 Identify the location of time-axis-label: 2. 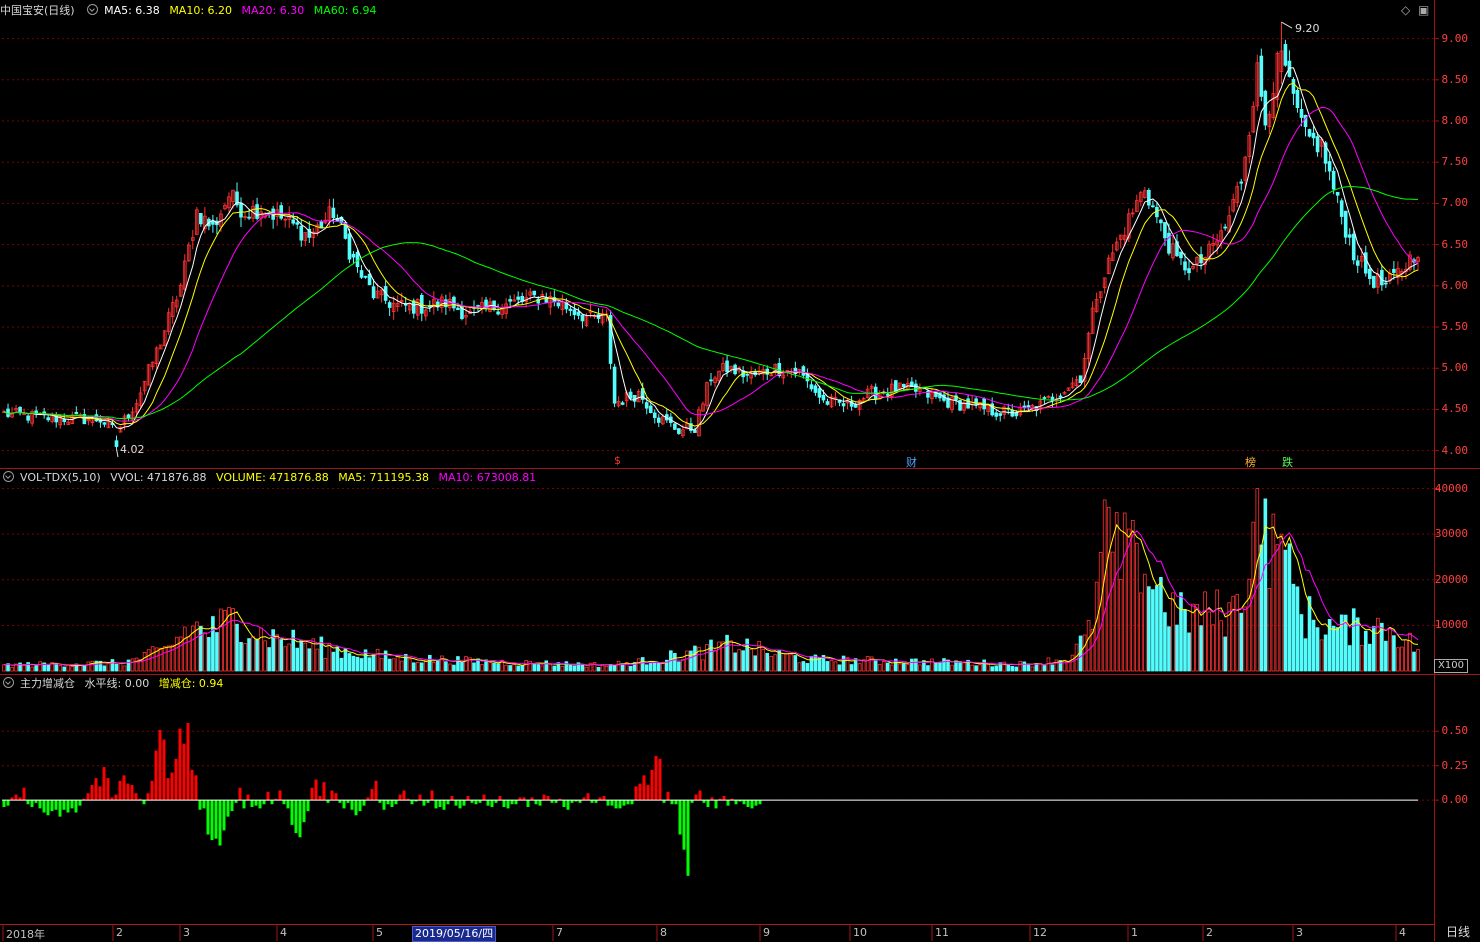
(119, 932).